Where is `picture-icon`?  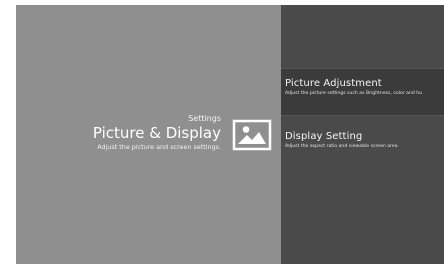
picture-icon is located at coordinates (252, 135).